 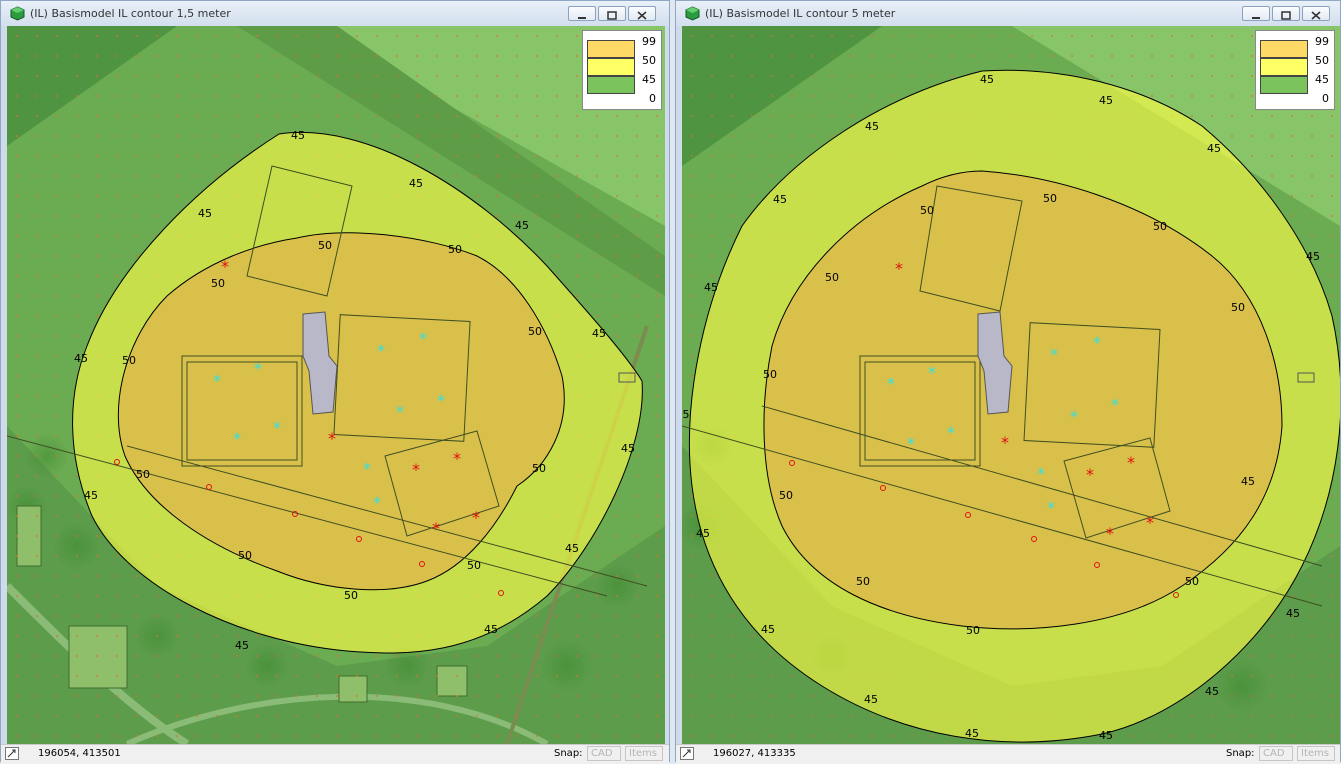 I want to click on close-icon, so click(x=642, y=15).